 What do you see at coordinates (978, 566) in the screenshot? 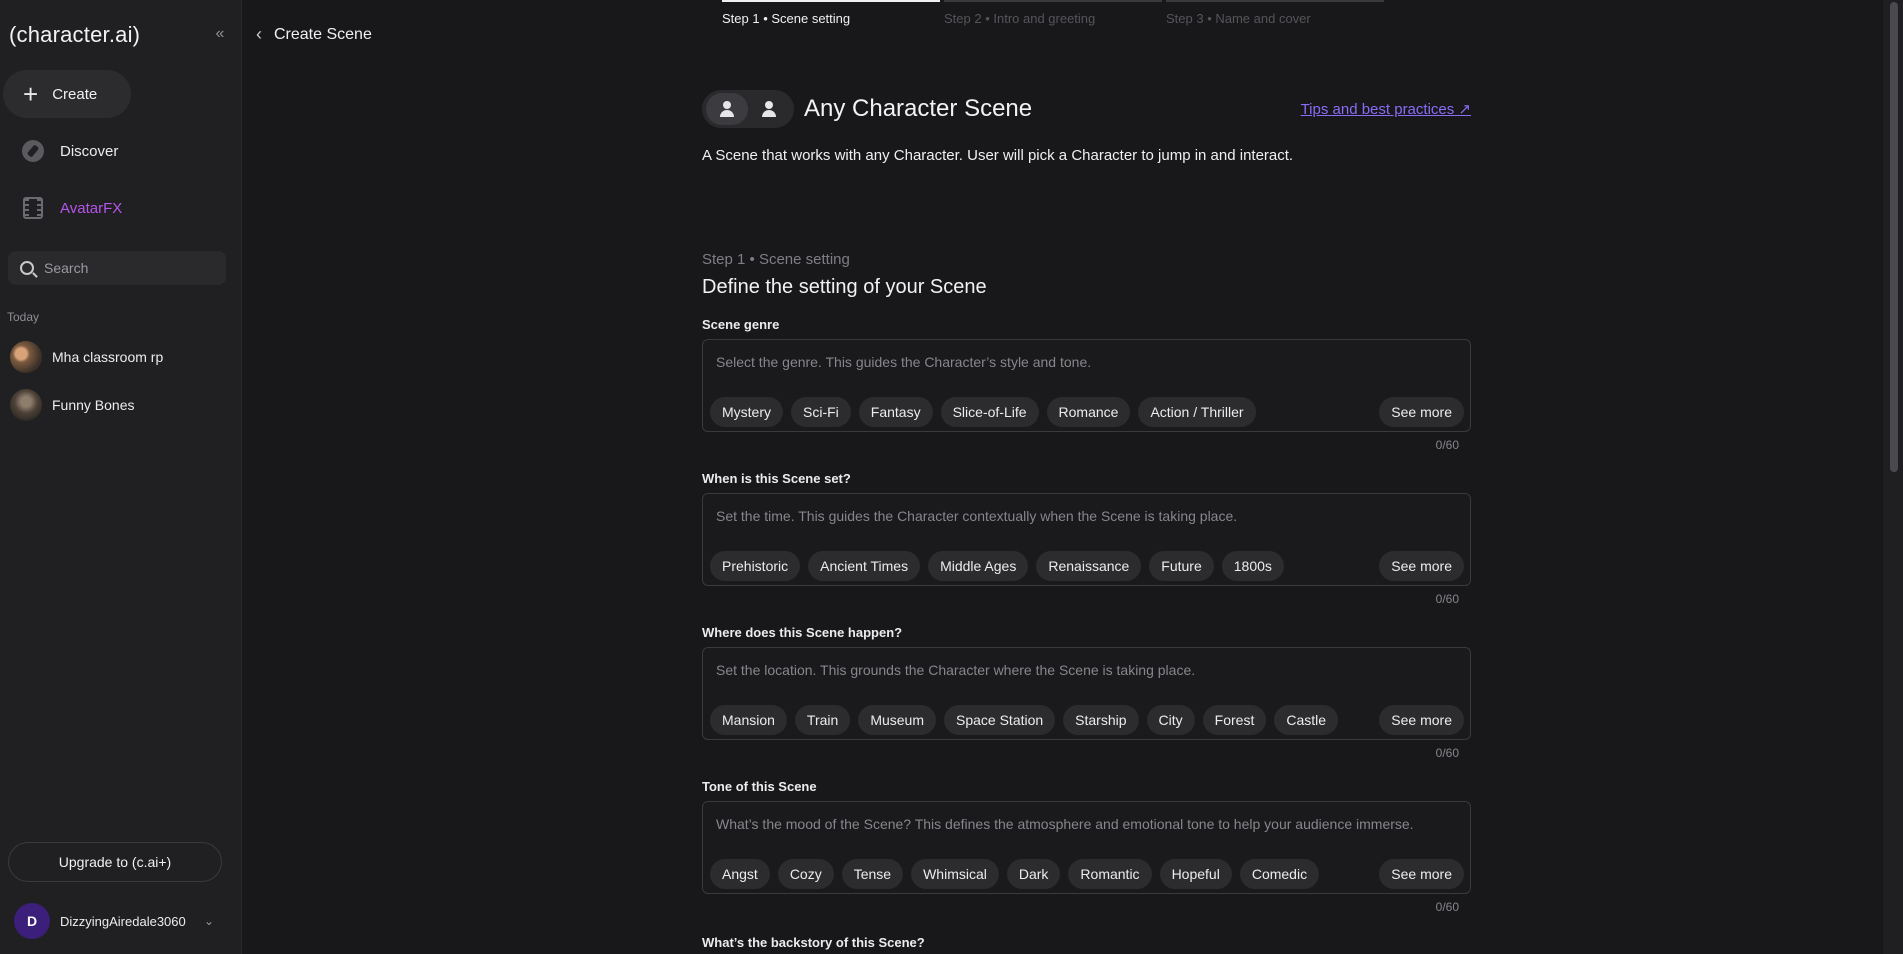
I see `chip: Middle Ages` at bounding box center [978, 566].